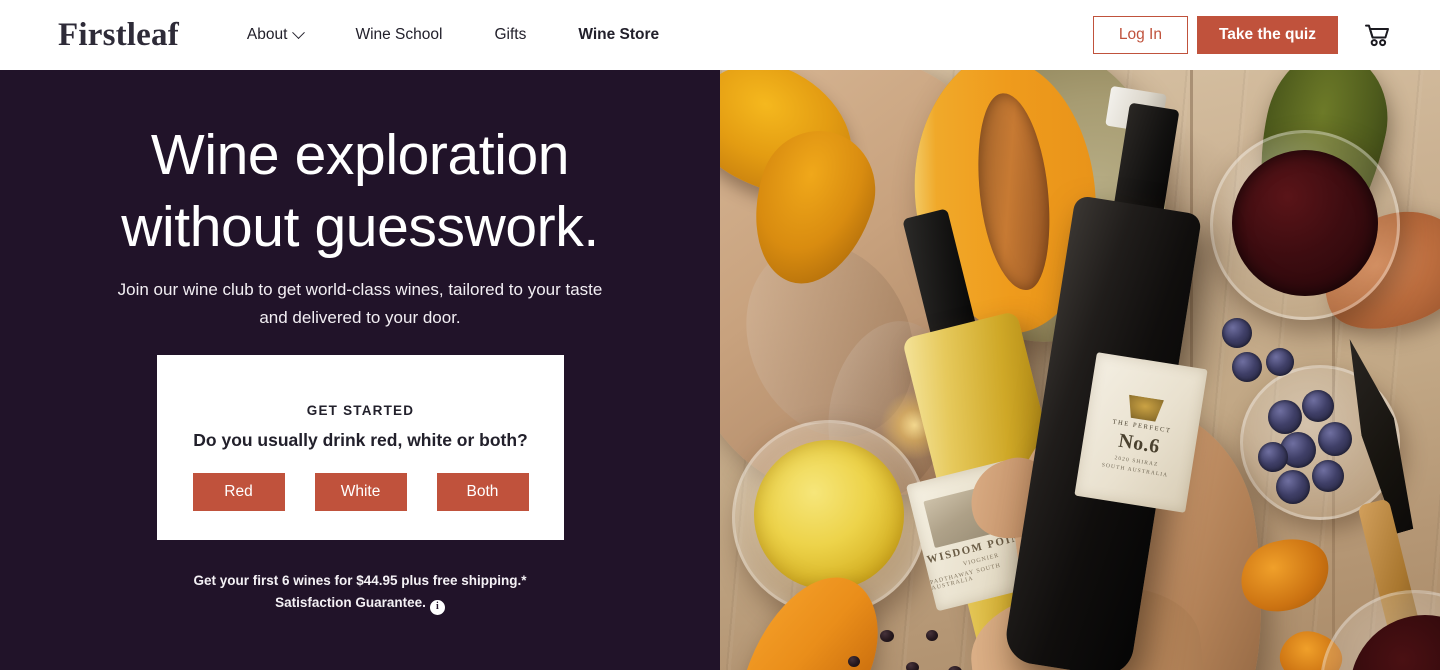 Image resolution: width=1440 pixels, height=670 pixels. Describe the element at coordinates (1135, 470) in the screenshot. I see `photo-dark-label-region: SOUTH AUSTRALIA` at that location.